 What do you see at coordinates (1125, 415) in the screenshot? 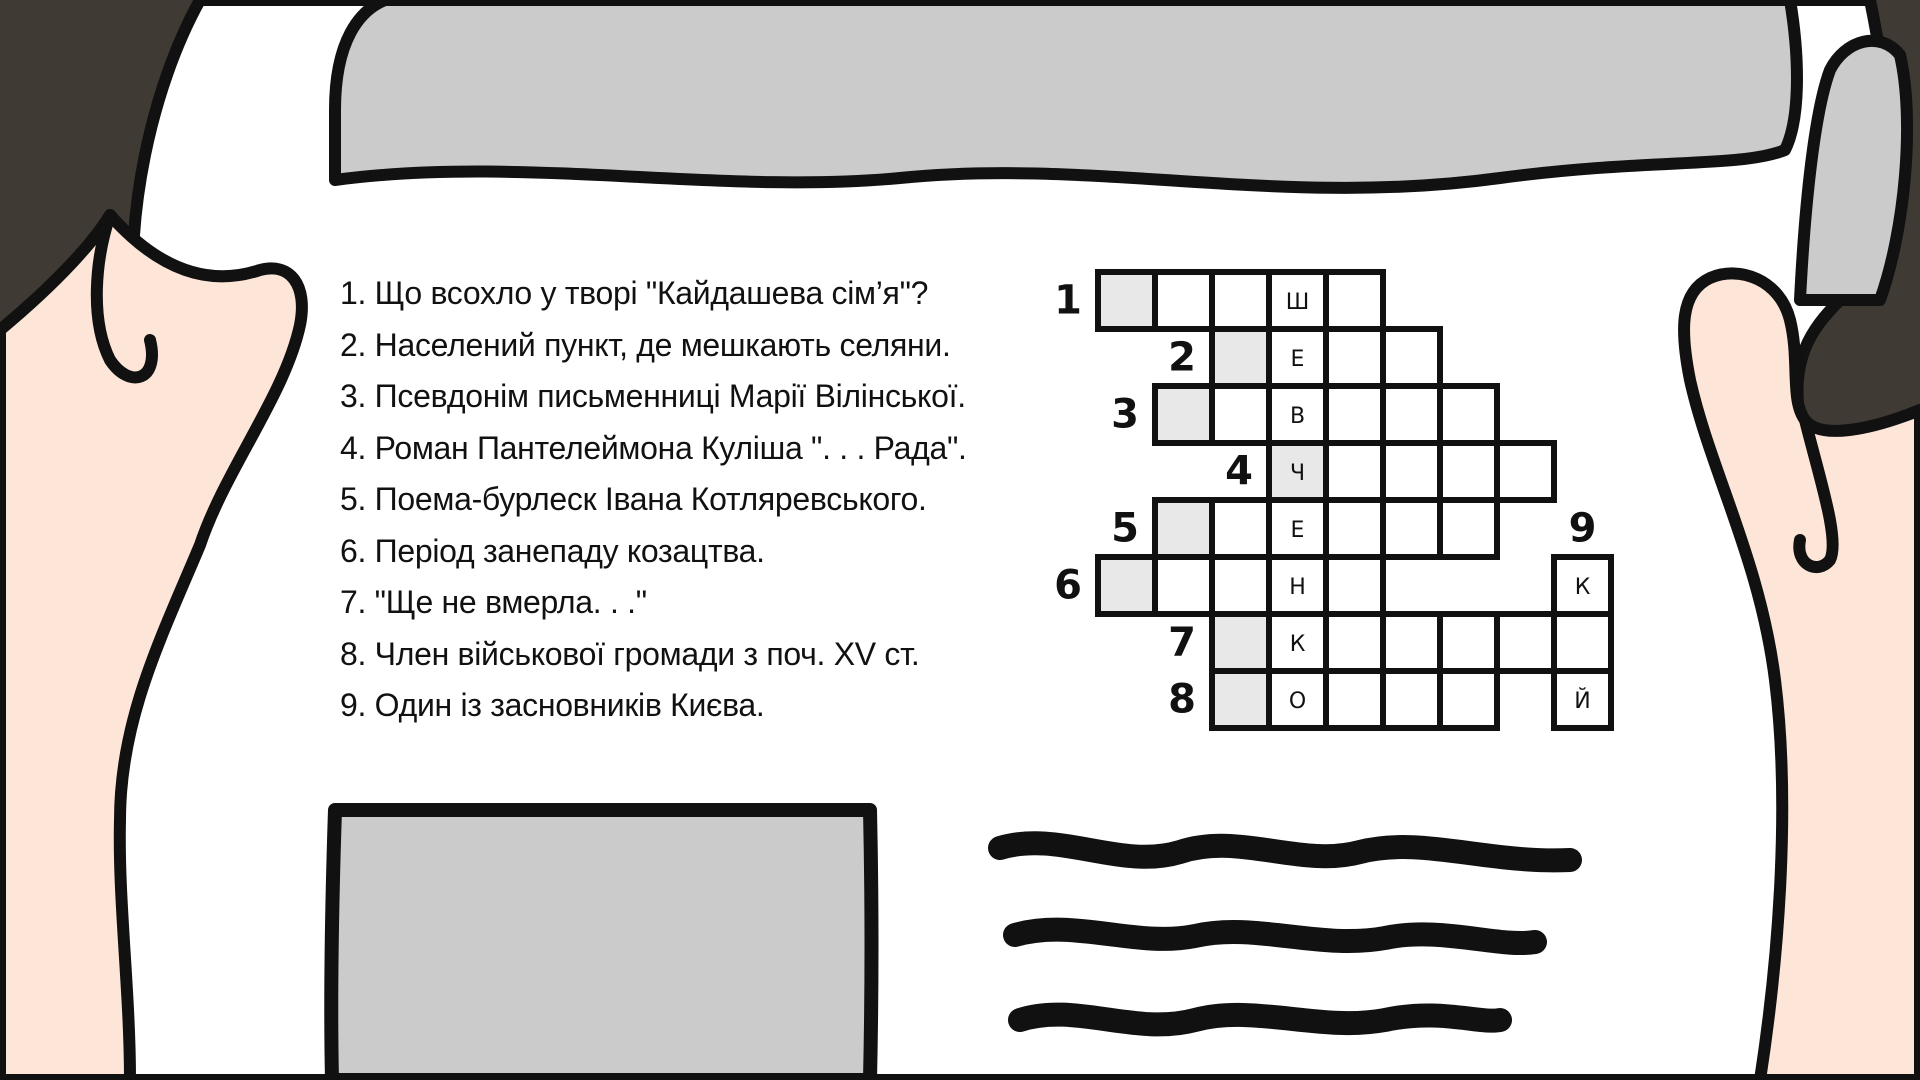
I see `crossword-row-number: 3` at bounding box center [1125, 415].